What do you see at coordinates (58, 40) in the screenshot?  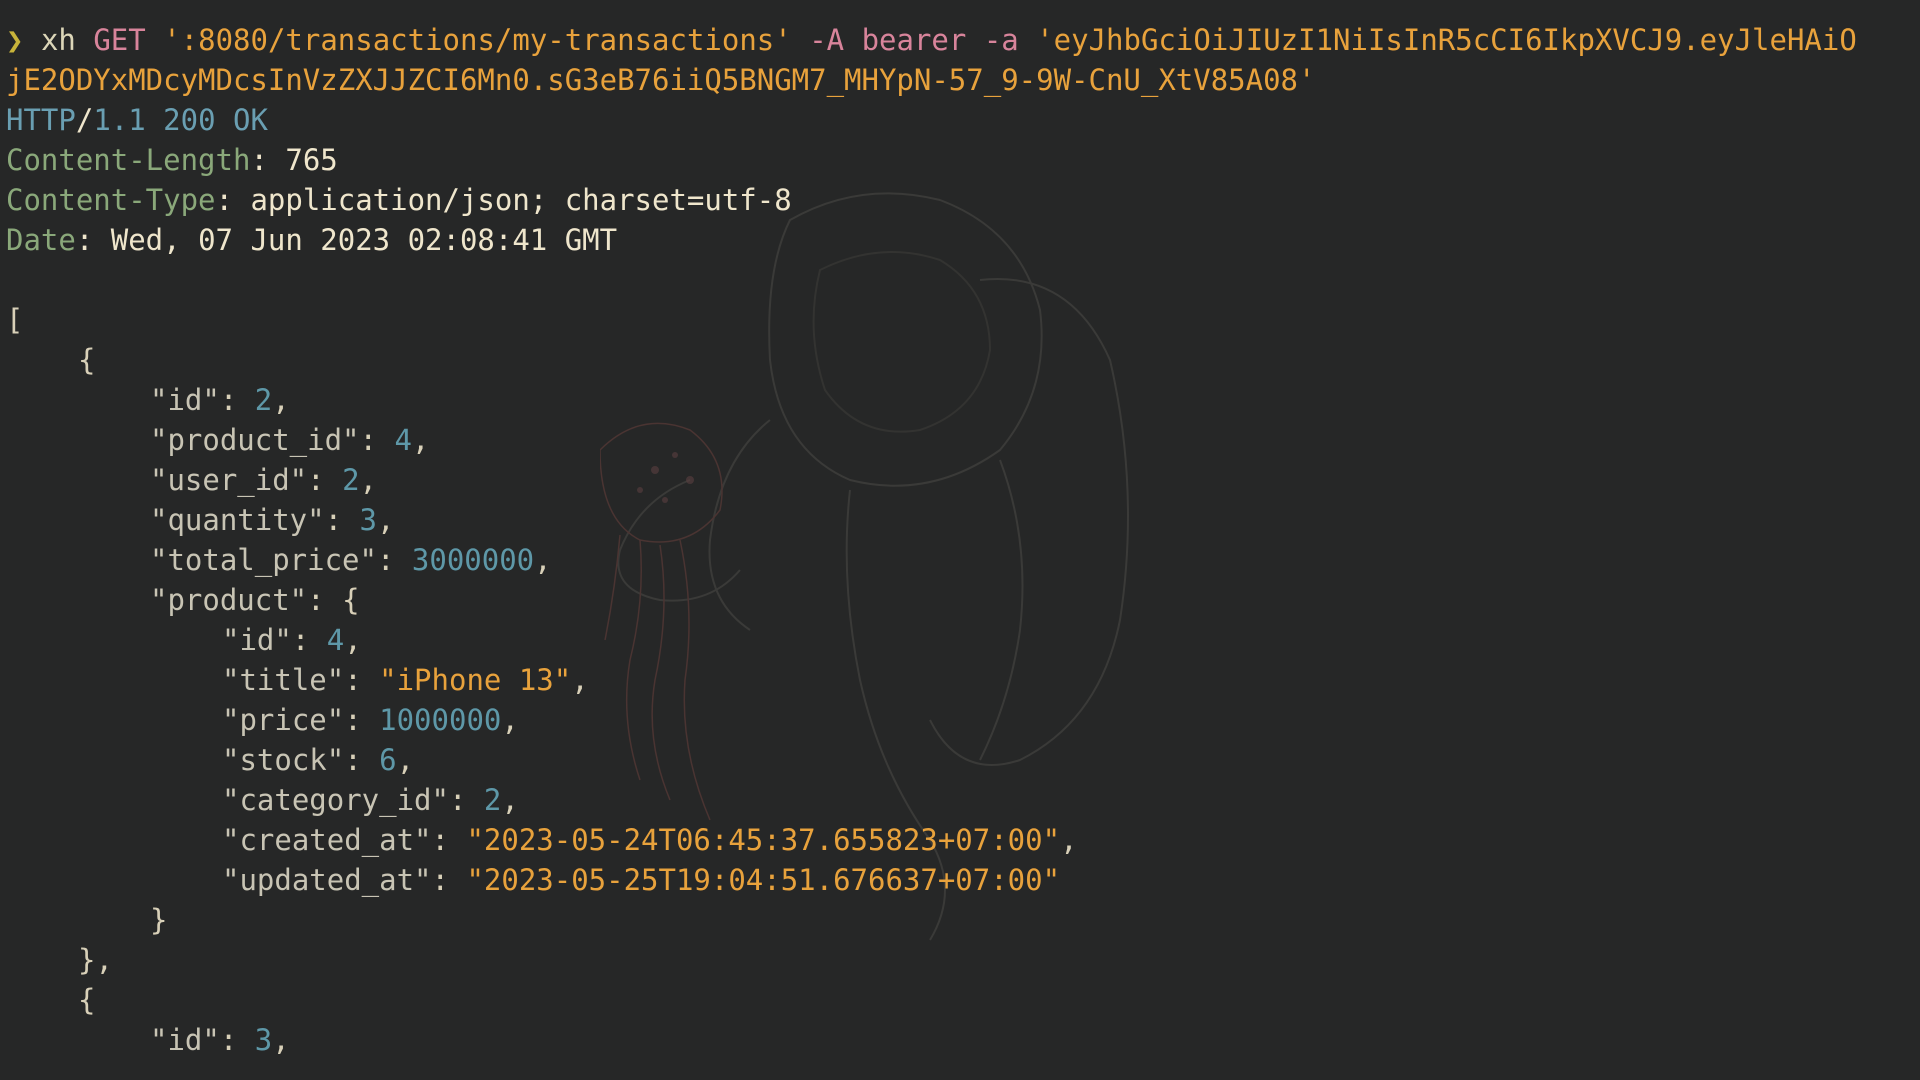 I see `command-program: xh` at bounding box center [58, 40].